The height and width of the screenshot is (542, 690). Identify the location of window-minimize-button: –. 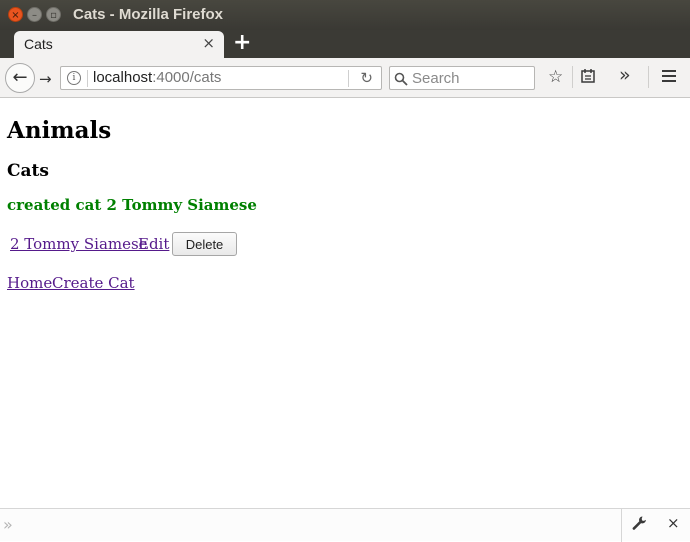
(34, 14).